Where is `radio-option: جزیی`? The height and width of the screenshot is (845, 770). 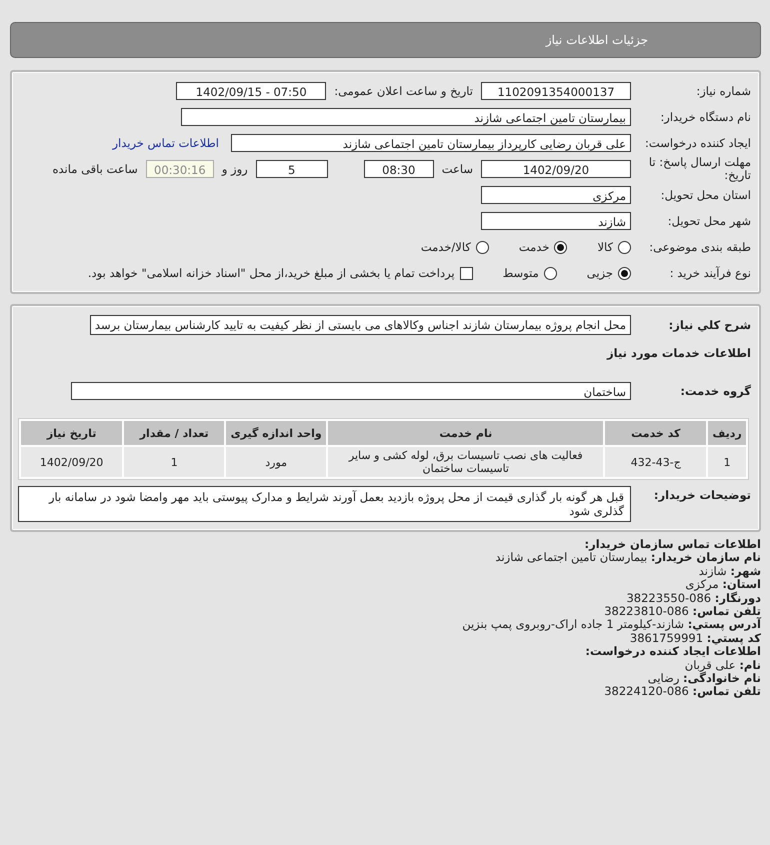 radio-option: جزیی is located at coordinates (608, 273).